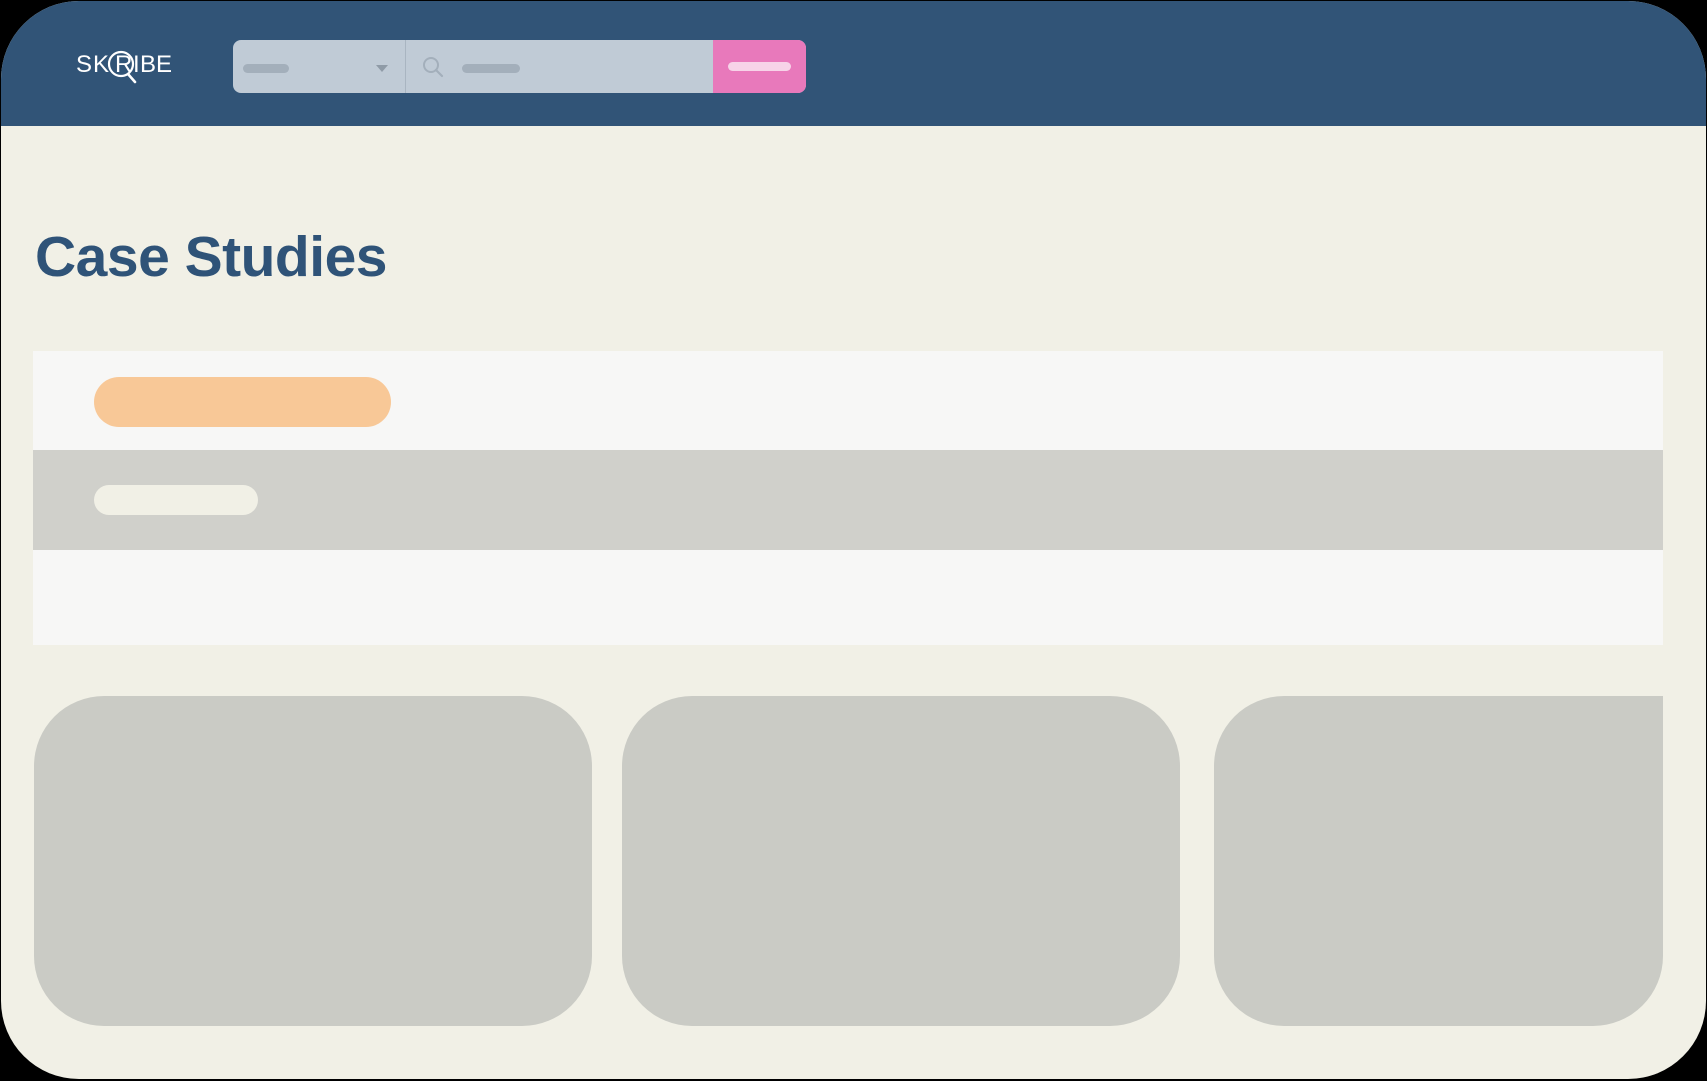  I want to click on category-select-placeholder, so click(266, 68).